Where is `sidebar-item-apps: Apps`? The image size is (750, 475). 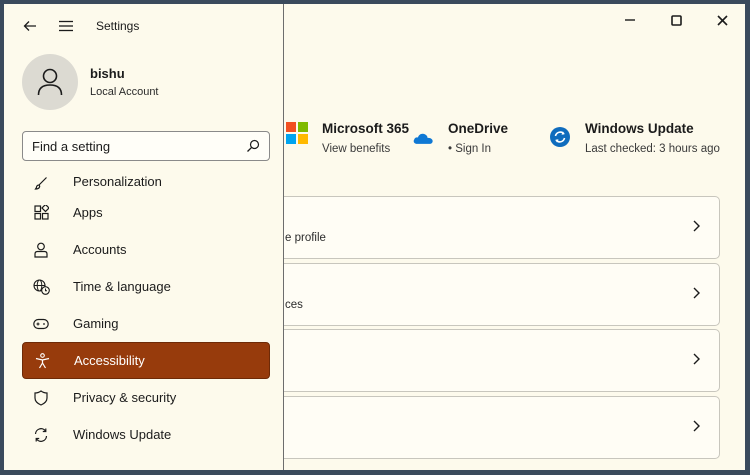 sidebar-item-apps: Apps is located at coordinates (146, 212).